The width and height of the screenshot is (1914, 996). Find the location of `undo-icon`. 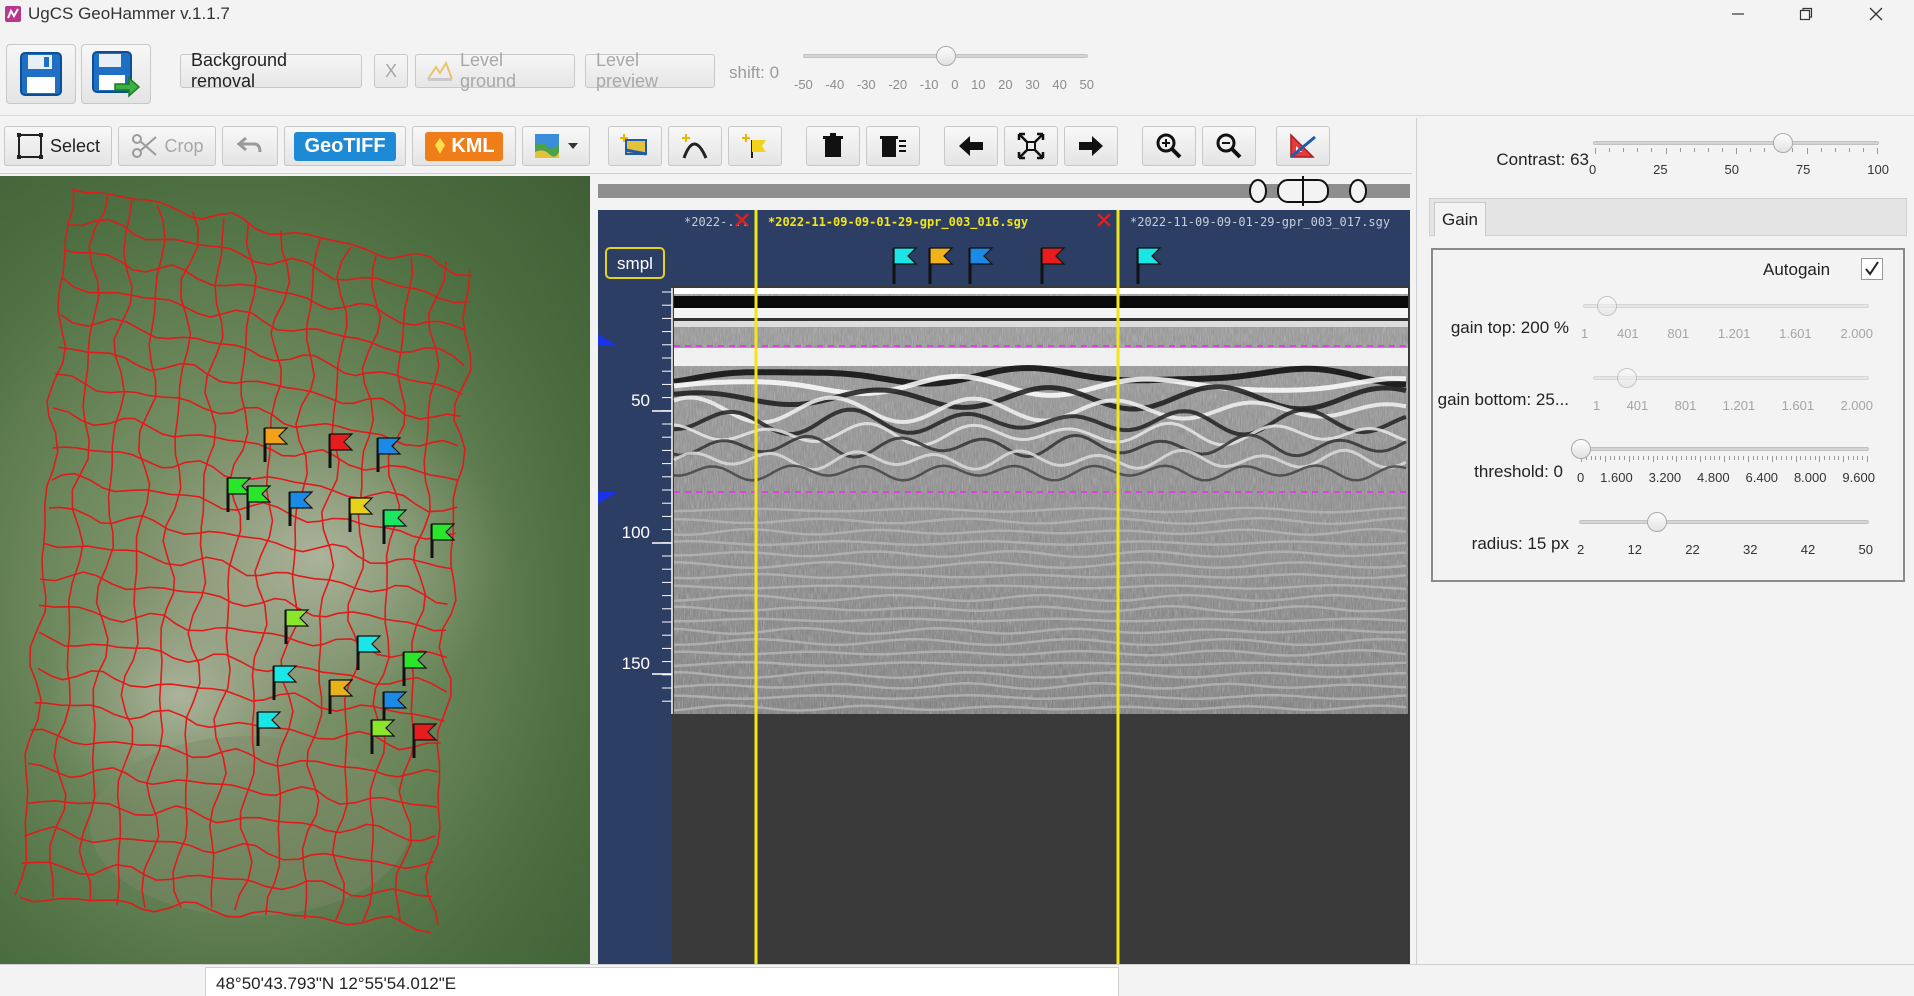

undo-icon is located at coordinates (249, 144).